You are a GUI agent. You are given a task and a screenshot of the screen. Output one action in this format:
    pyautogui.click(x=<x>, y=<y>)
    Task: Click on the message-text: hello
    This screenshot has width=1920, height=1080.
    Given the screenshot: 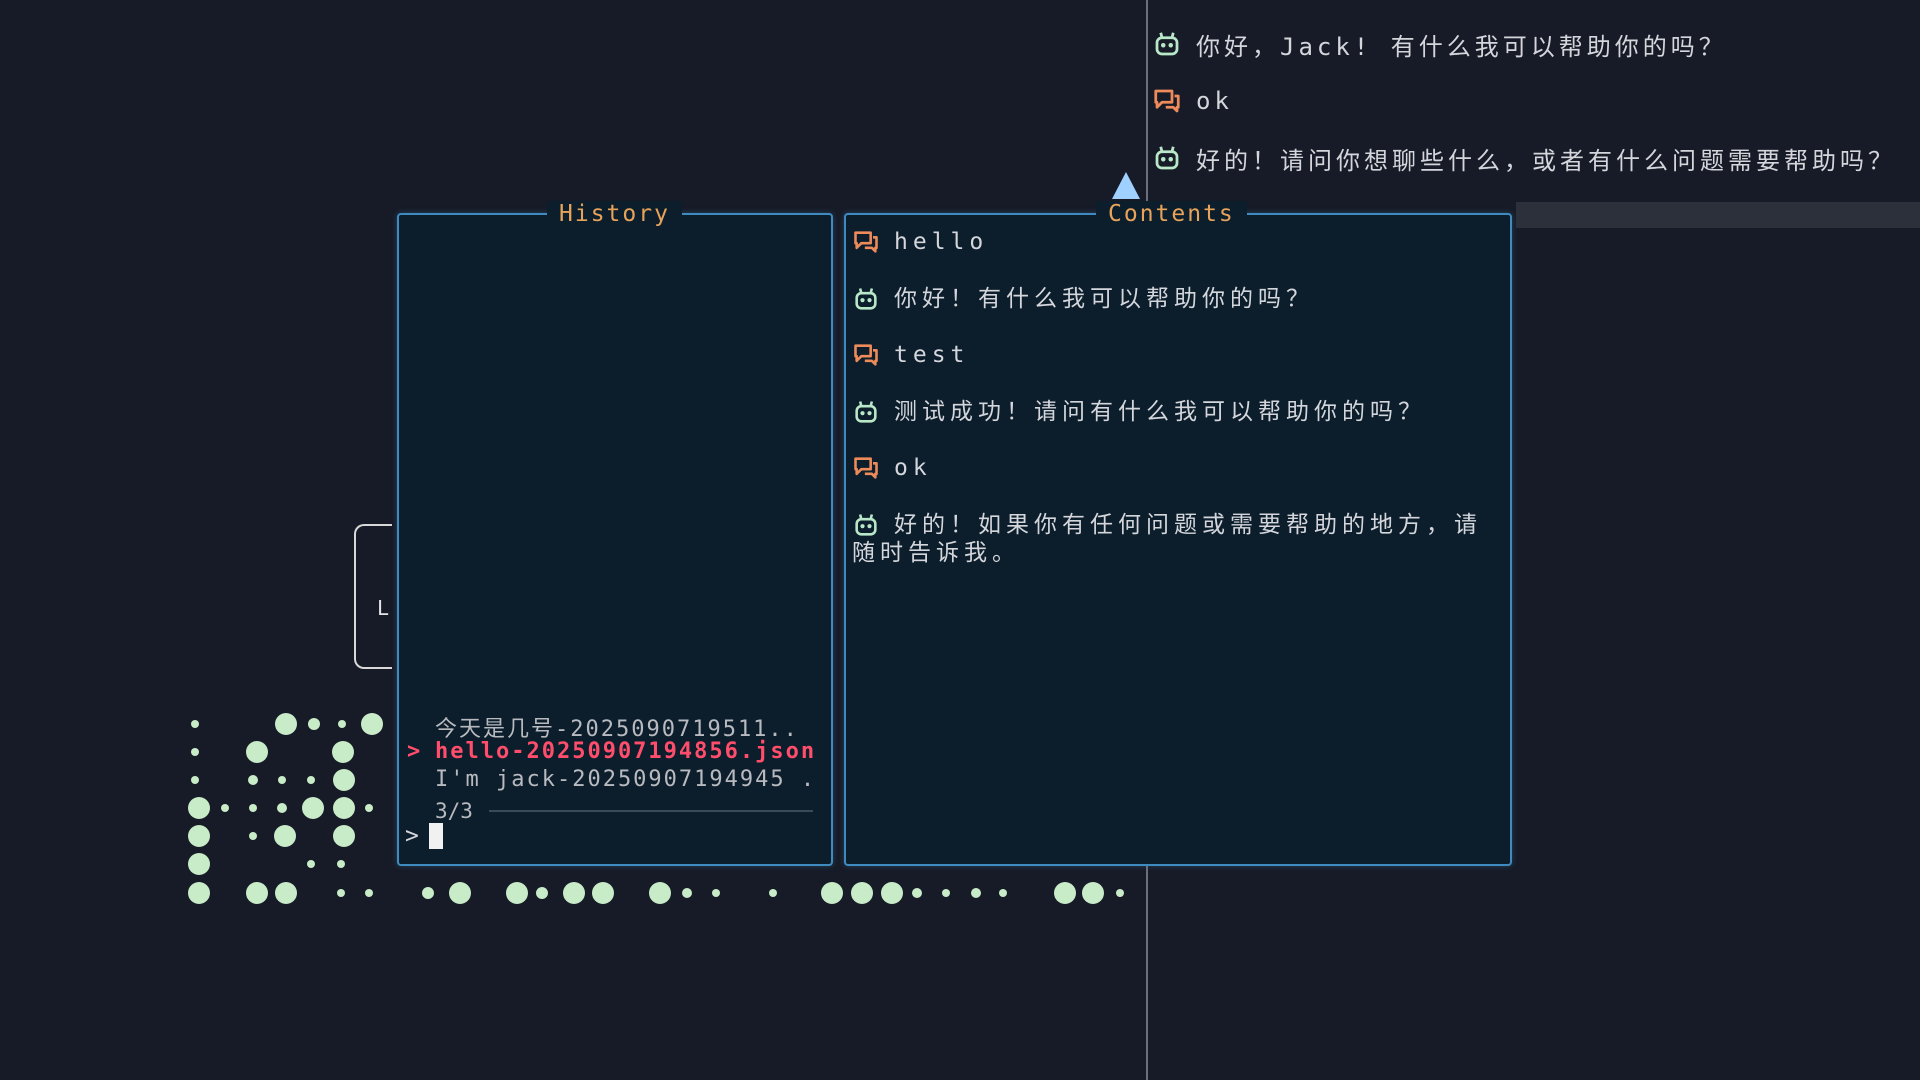 What is the action you would take?
    pyautogui.click(x=941, y=242)
    